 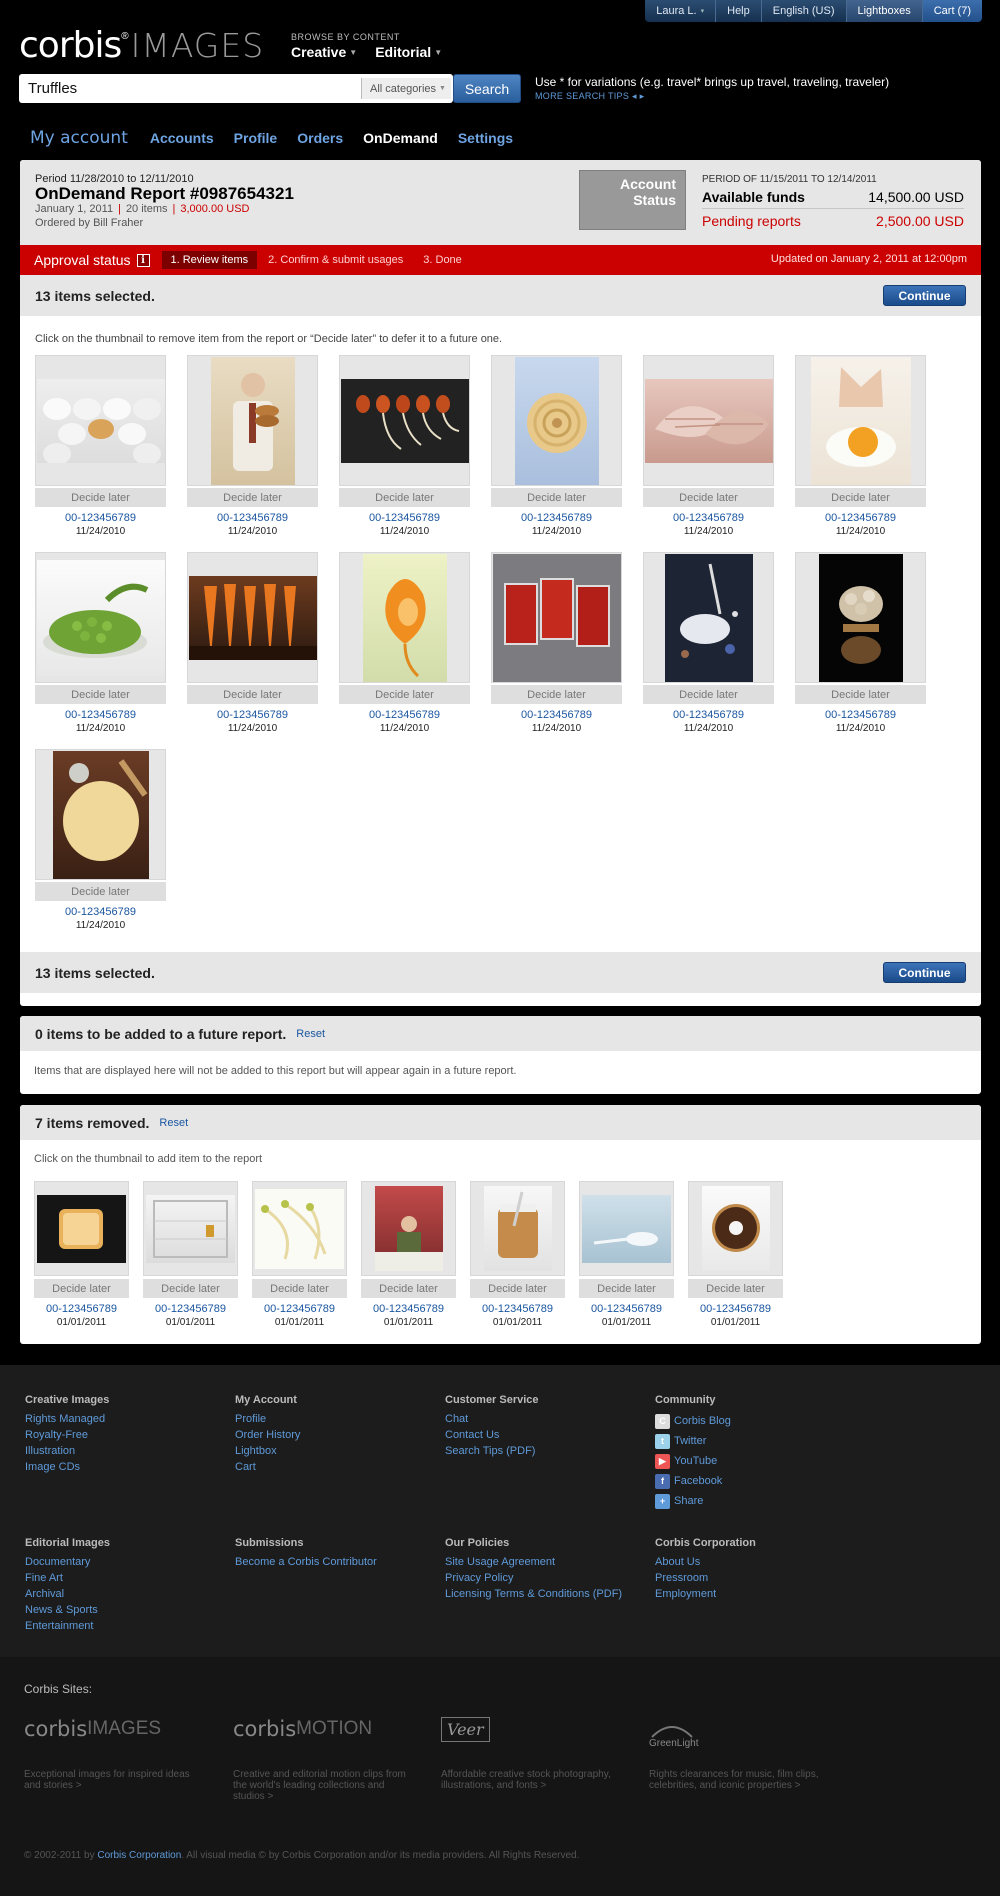 What do you see at coordinates (755, 1481) in the screenshot?
I see `footer-link: f Facebook` at bounding box center [755, 1481].